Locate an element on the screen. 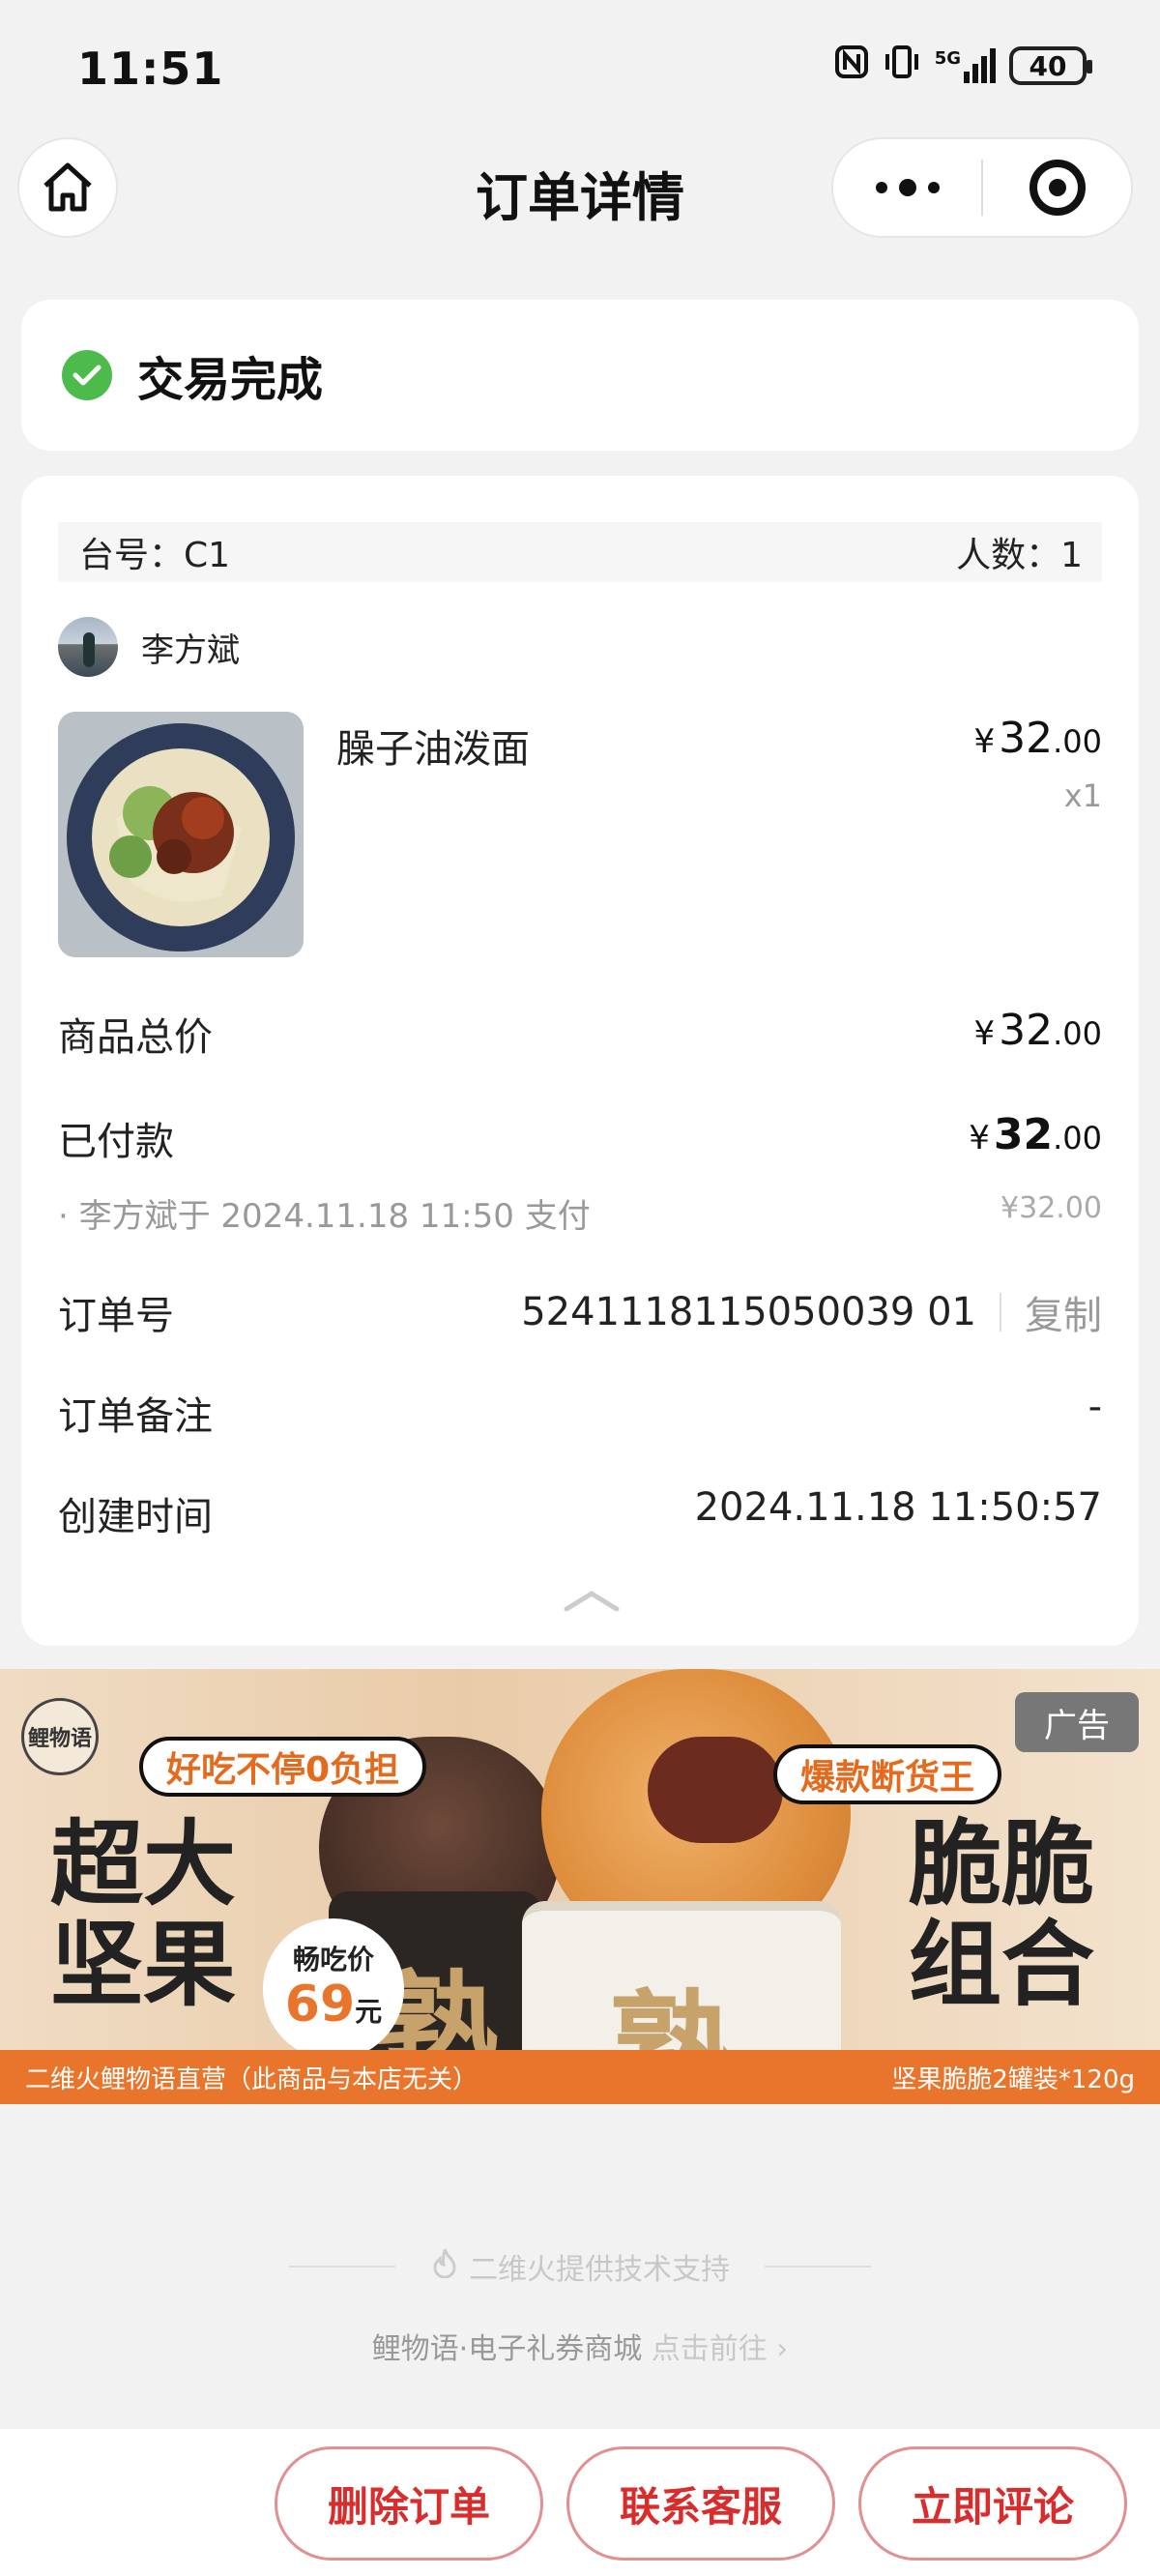 The height and width of the screenshot is (2576, 1160). ad-headline-left-line1: 超大 is located at coordinates (143, 1864).